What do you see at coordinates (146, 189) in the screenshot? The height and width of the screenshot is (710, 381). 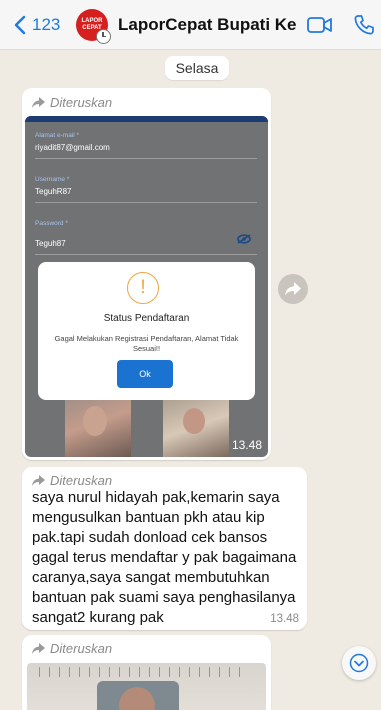 I see `username-field: Username * TeguhR87` at bounding box center [146, 189].